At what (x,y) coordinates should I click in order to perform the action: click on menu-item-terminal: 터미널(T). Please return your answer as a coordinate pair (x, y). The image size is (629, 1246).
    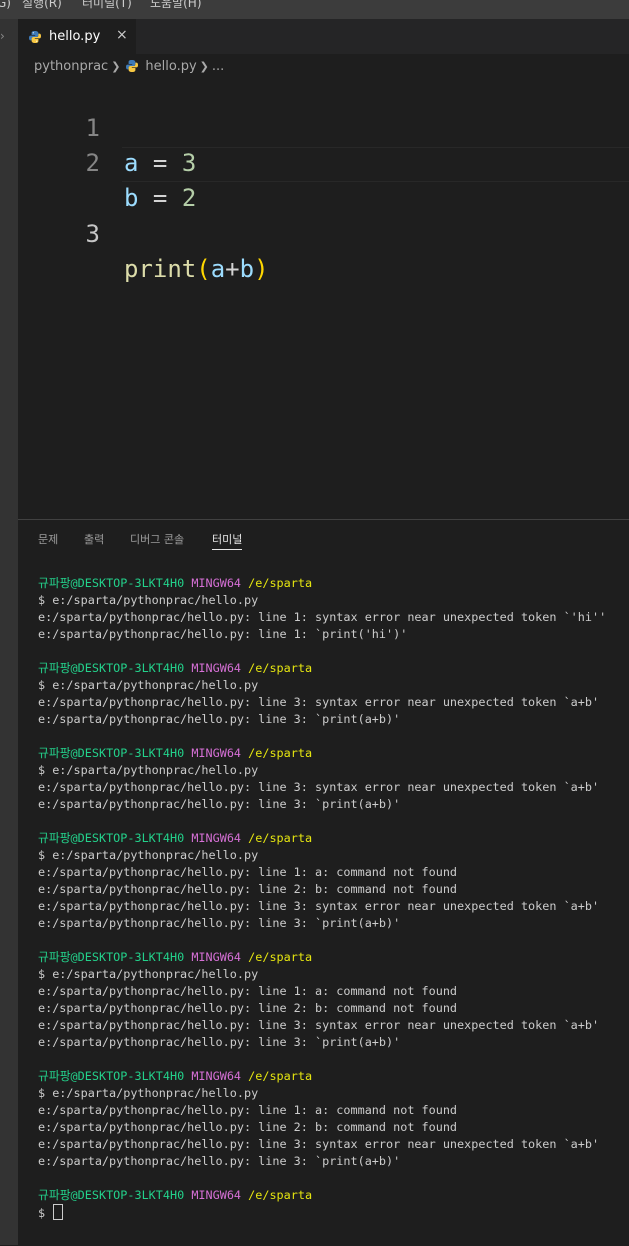
    Looking at the image, I should click on (107, 4).